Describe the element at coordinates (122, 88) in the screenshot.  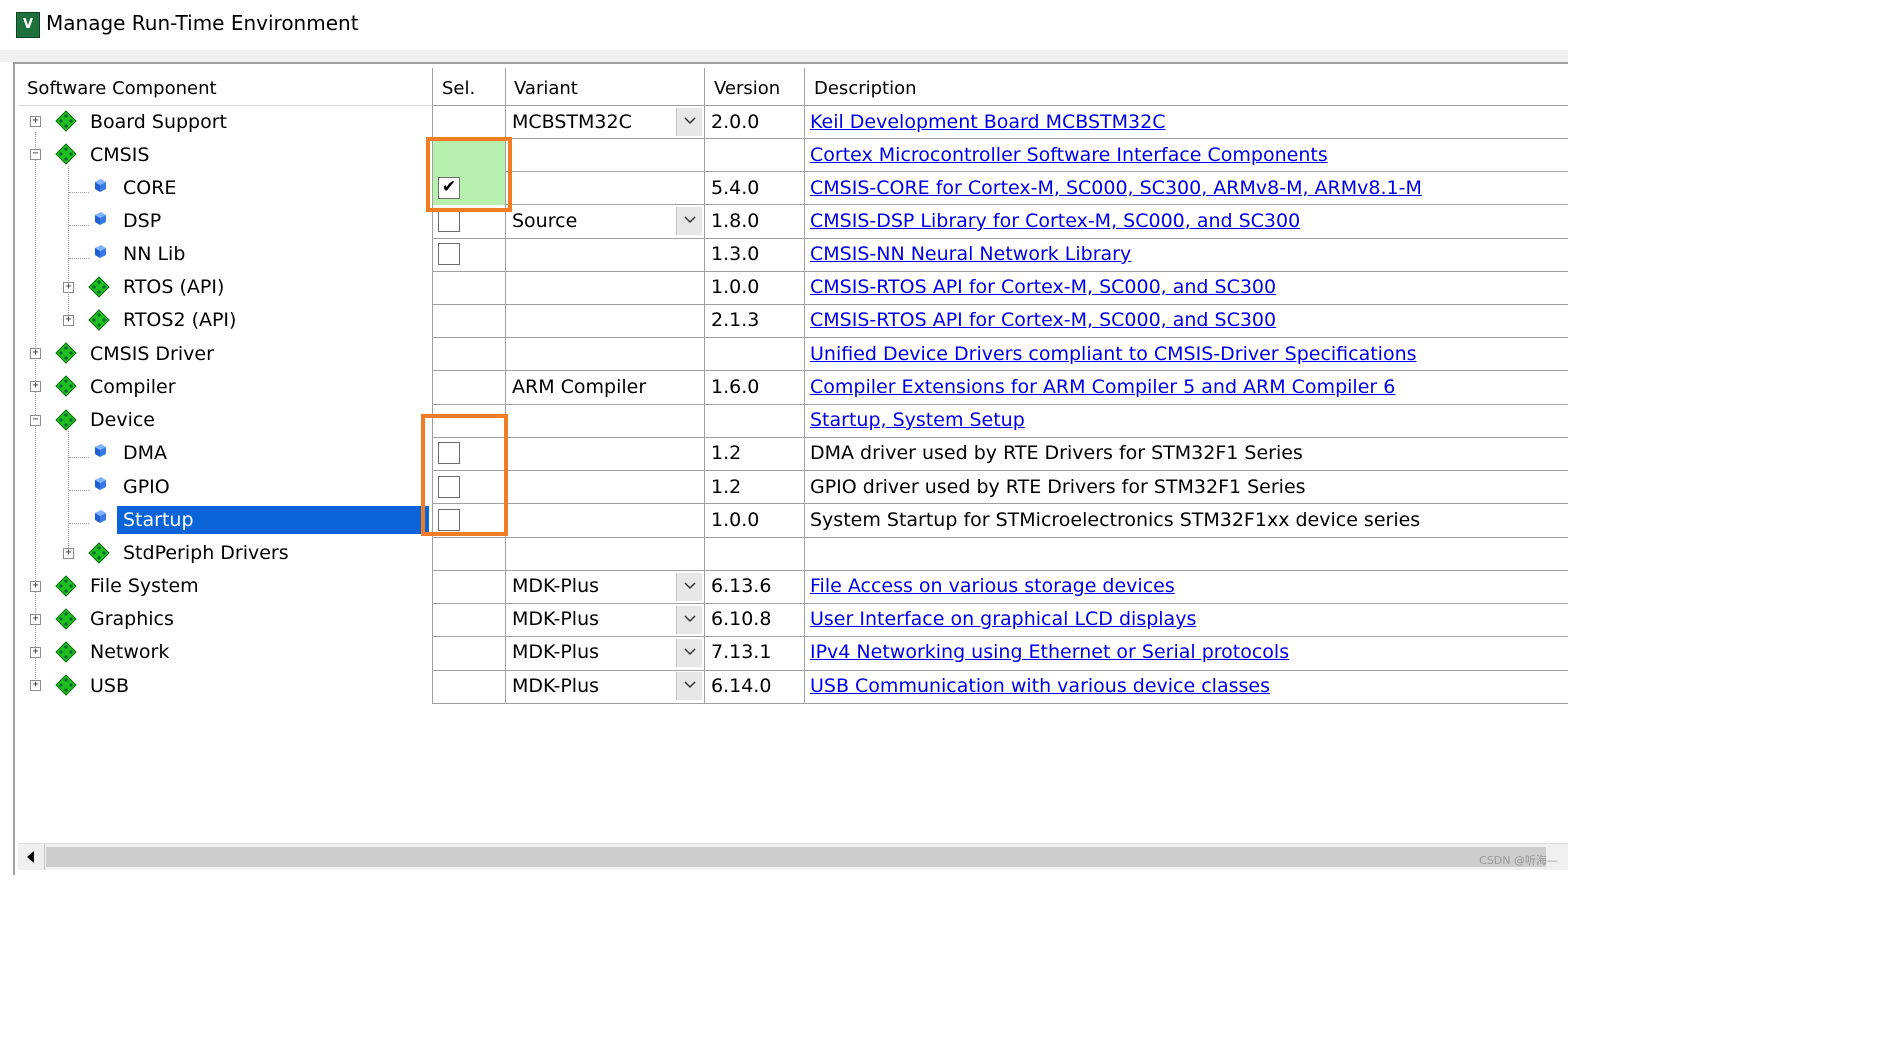
I see `column-header-software-component: Software Component` at that location.